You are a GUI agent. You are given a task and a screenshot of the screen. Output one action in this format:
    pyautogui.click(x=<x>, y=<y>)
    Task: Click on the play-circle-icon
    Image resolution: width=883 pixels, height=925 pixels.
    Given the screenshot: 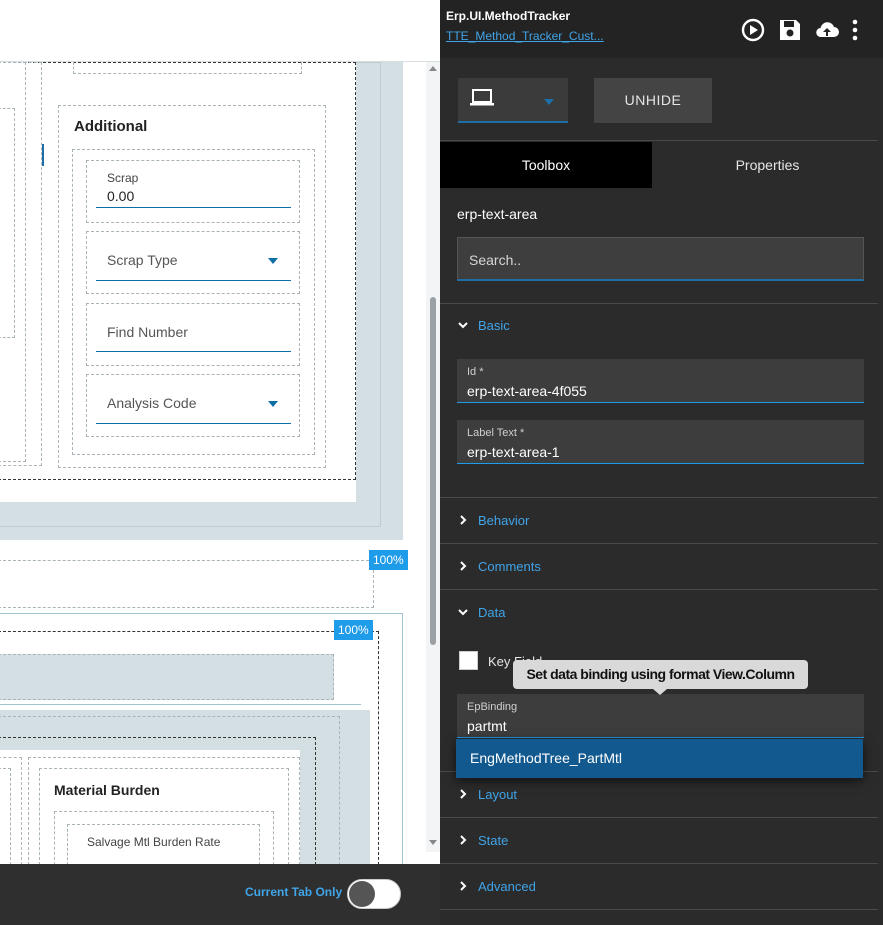 What is the action you would take?
    pyautogui.click(x=753, y=30)
    